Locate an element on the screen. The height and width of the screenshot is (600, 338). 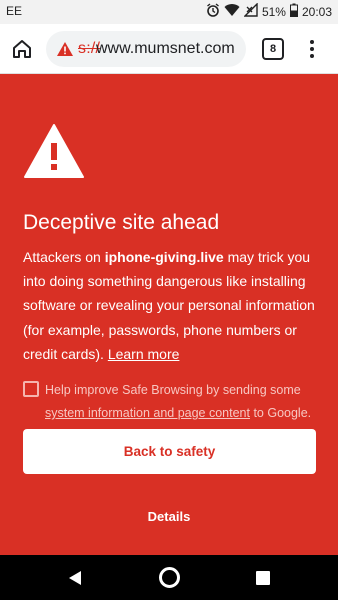
description-prefix: Attackers on is located at coordinates (64, 257).